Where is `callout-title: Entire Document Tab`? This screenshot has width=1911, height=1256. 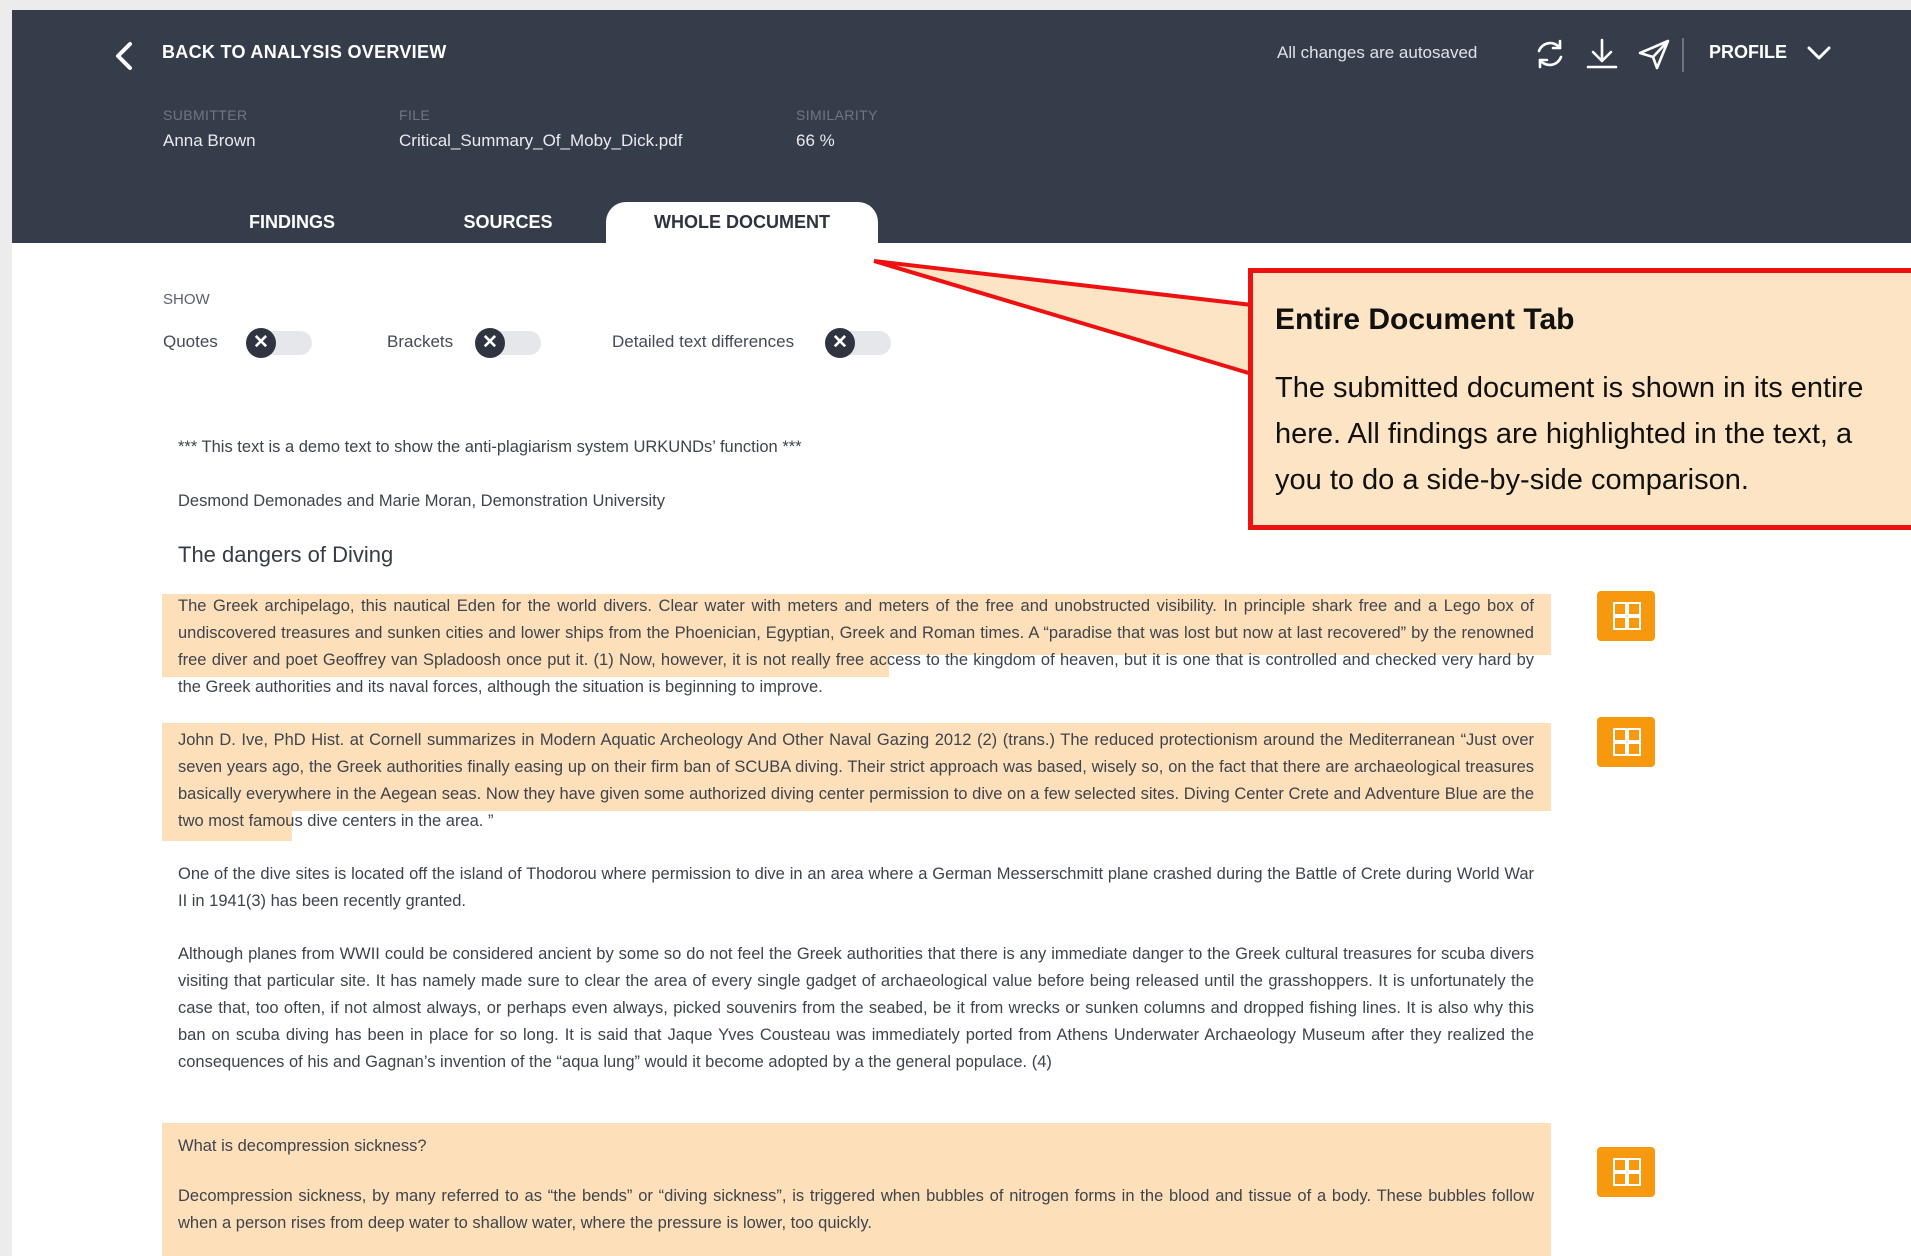 callout-title: Entire Document Tab is located at coordinates (1425, 319).